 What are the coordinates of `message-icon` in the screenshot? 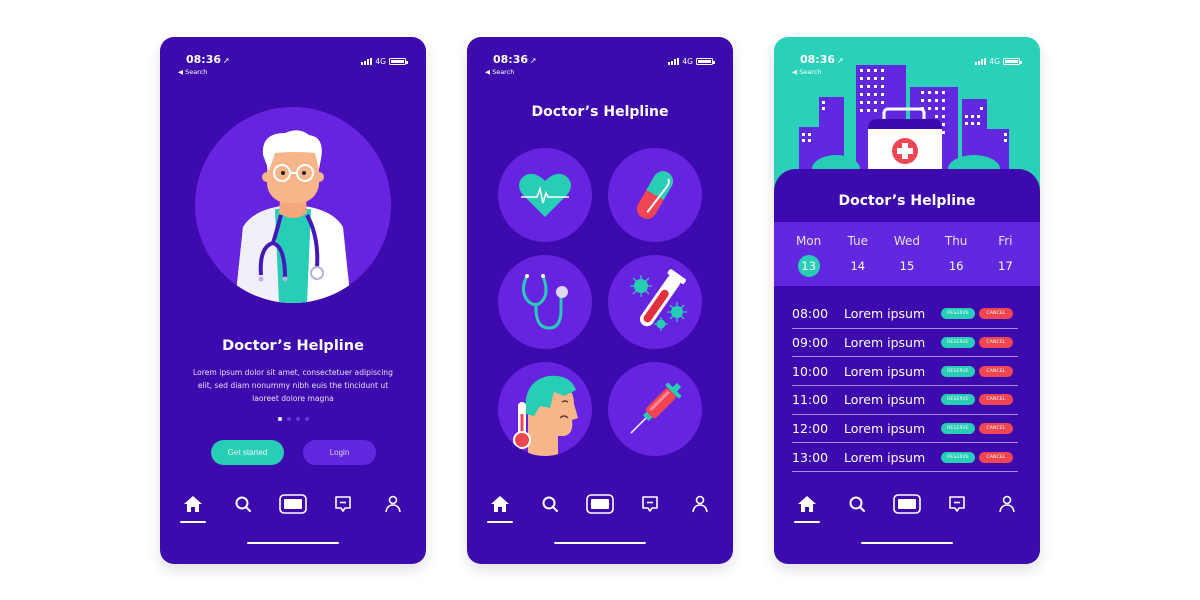 It's located at (957, 504).